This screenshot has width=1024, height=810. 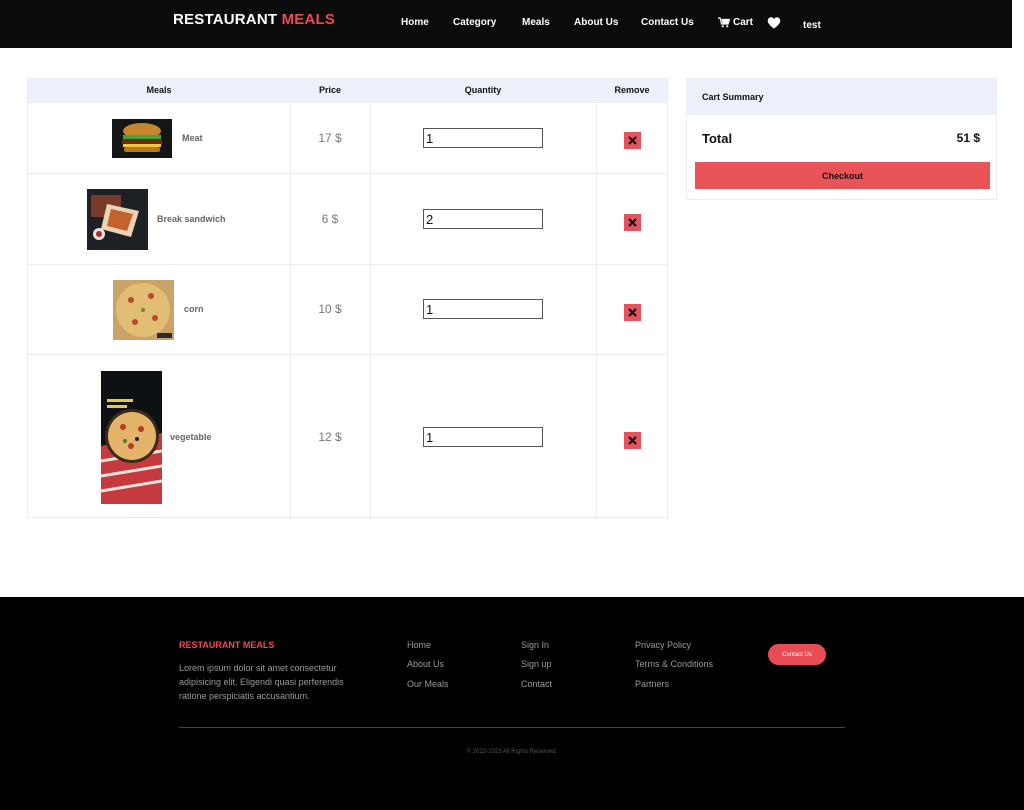 What do you see at coordinates (191, 437) in the screenshot?
I see `meal-name: vegetable` at bounding box center [191, 437].